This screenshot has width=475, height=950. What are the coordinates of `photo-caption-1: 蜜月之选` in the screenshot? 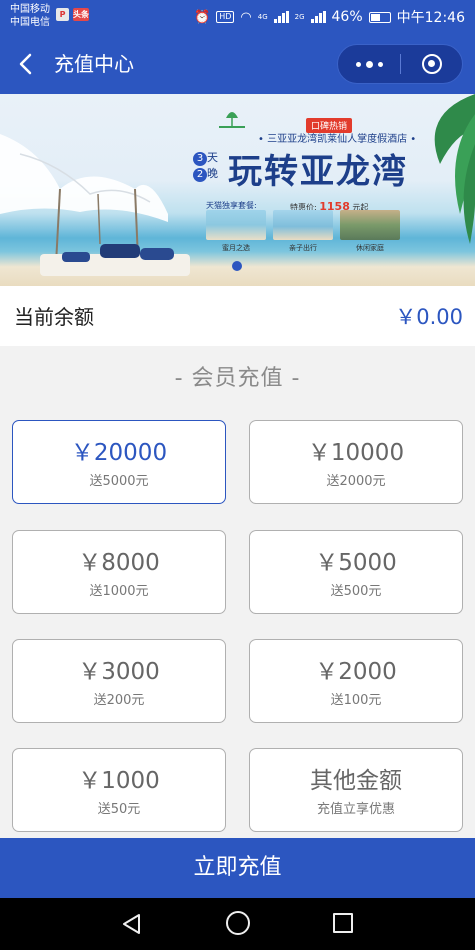 It's located at (236, 248).